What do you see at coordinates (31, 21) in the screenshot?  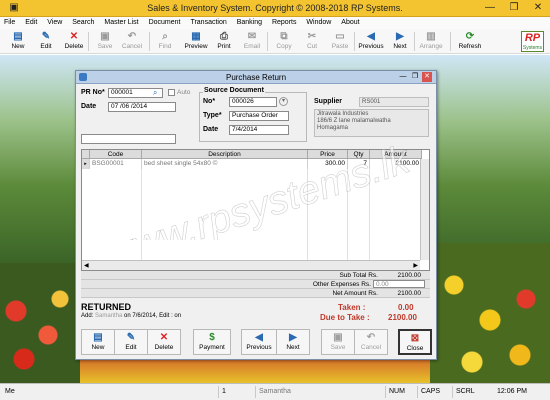 I see `menu-edit: Edit` at bounding box center [31, 21].